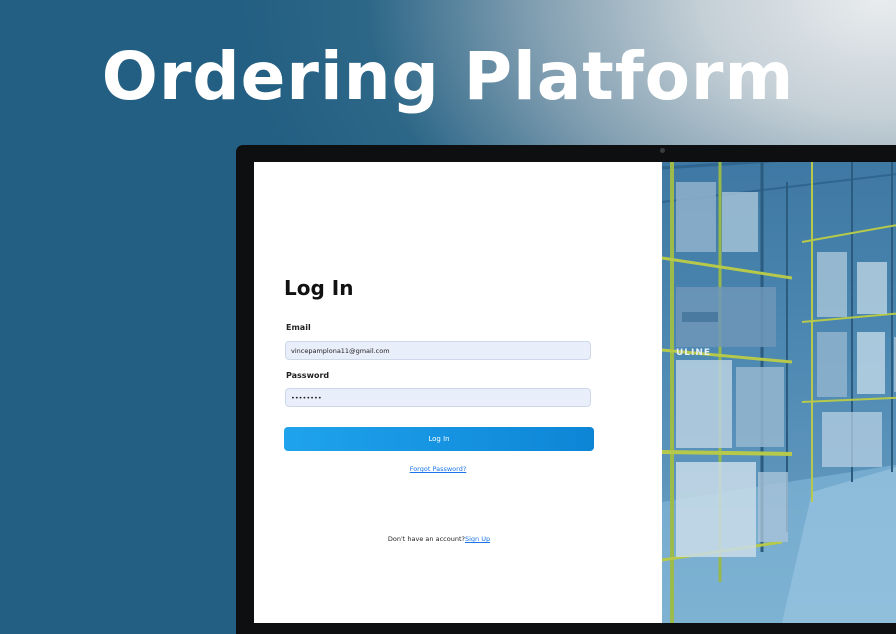  I want to click on hero-title: Ordering Platform, so click(448, 76).